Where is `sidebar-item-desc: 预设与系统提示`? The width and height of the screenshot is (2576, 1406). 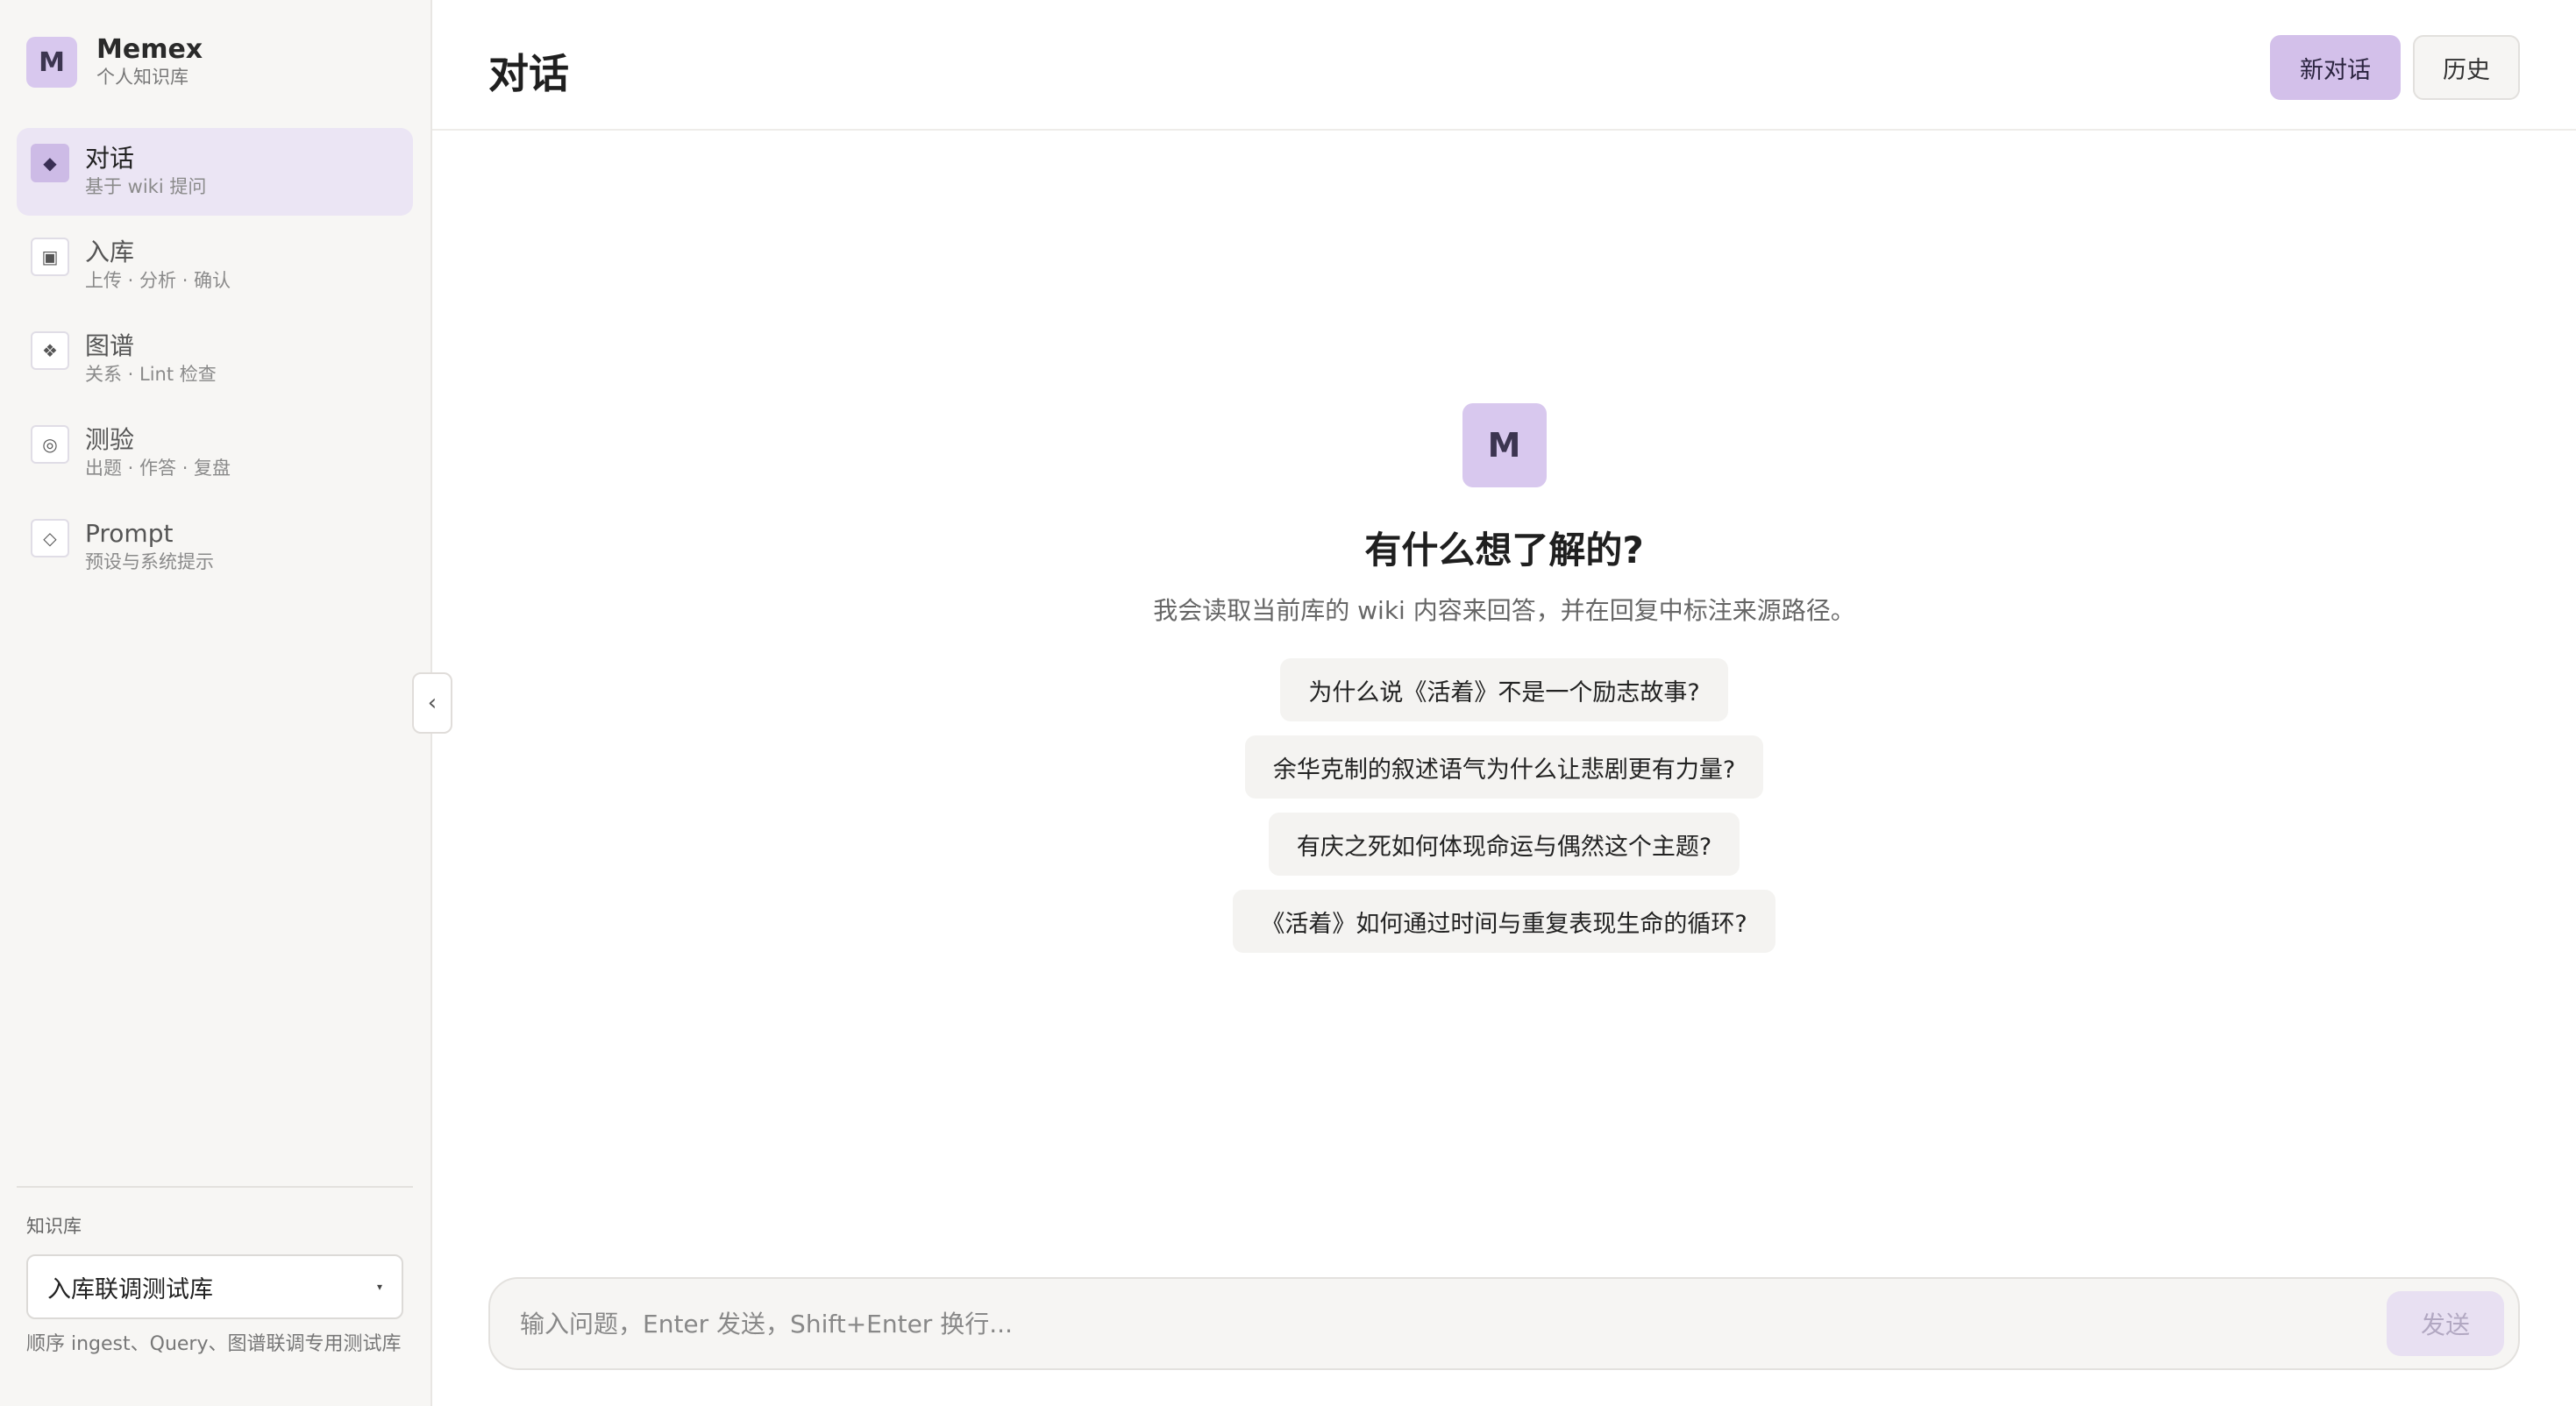 sidebar-item-desc: 预设与系统提示 is located at coordinates (149, 561).